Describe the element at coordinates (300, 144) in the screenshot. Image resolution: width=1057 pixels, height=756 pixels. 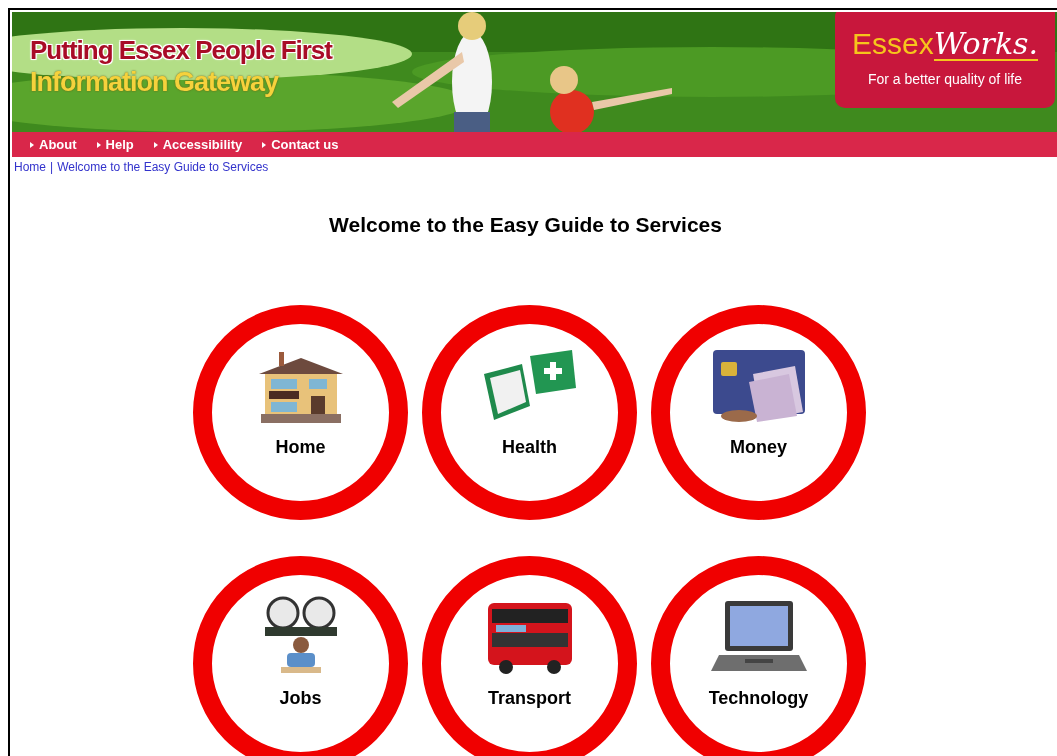
I see `nav-link: Contact us` at that location.